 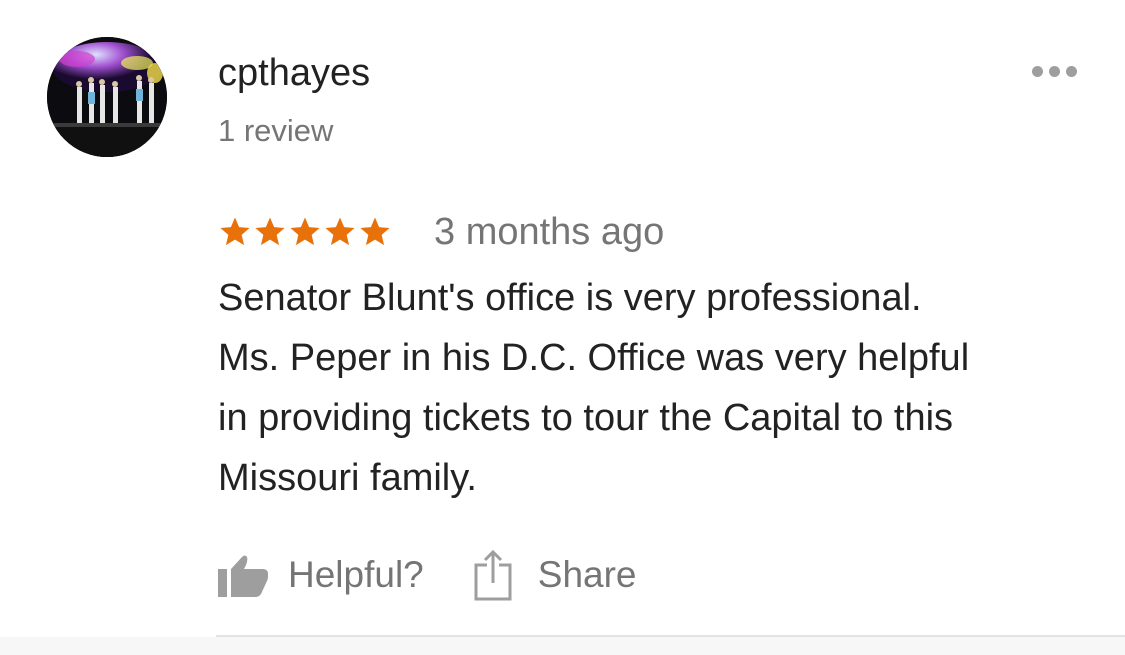 I want to click on next-card-edge, so click(x=562, y=646).